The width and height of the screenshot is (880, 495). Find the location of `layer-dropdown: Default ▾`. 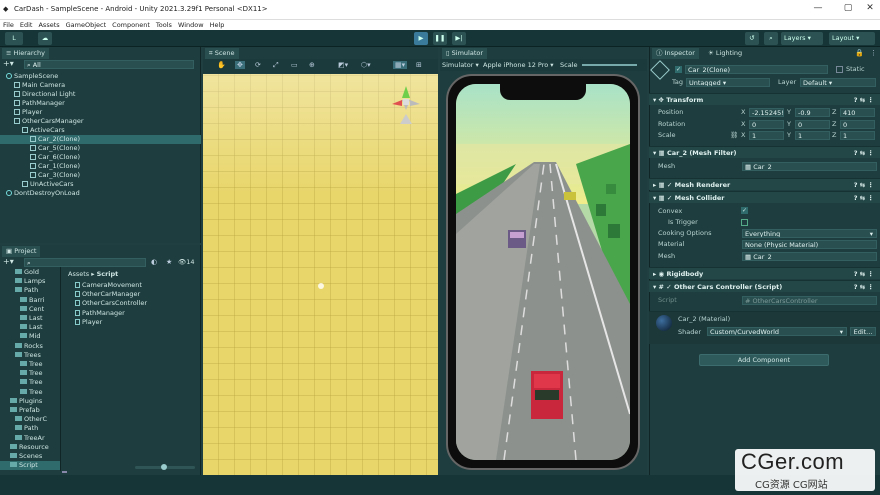

layer-dropdown: Default ▾ is located at coordinates (838, 82).